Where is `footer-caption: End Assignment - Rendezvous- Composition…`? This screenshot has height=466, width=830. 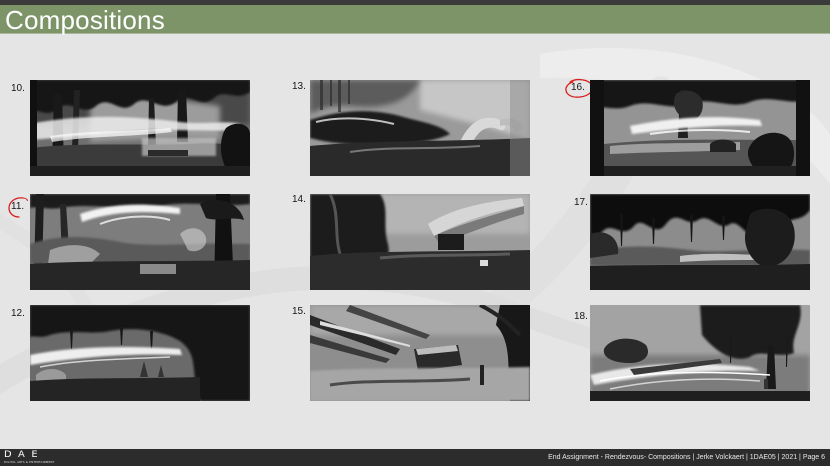 footer-caption: End Assignment - Rendezvous- Composition… is located at coordinates (686, 457).